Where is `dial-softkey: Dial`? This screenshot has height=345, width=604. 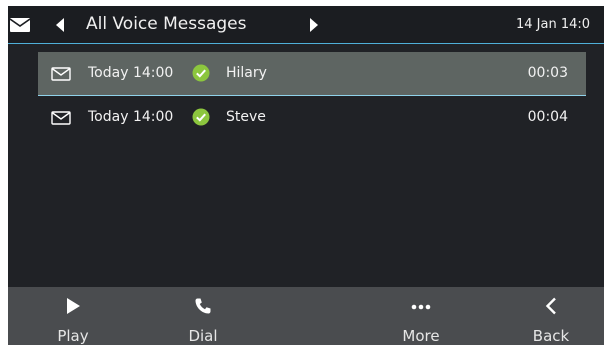 dial-softkey: Dial is located at coordinates (203, 316).